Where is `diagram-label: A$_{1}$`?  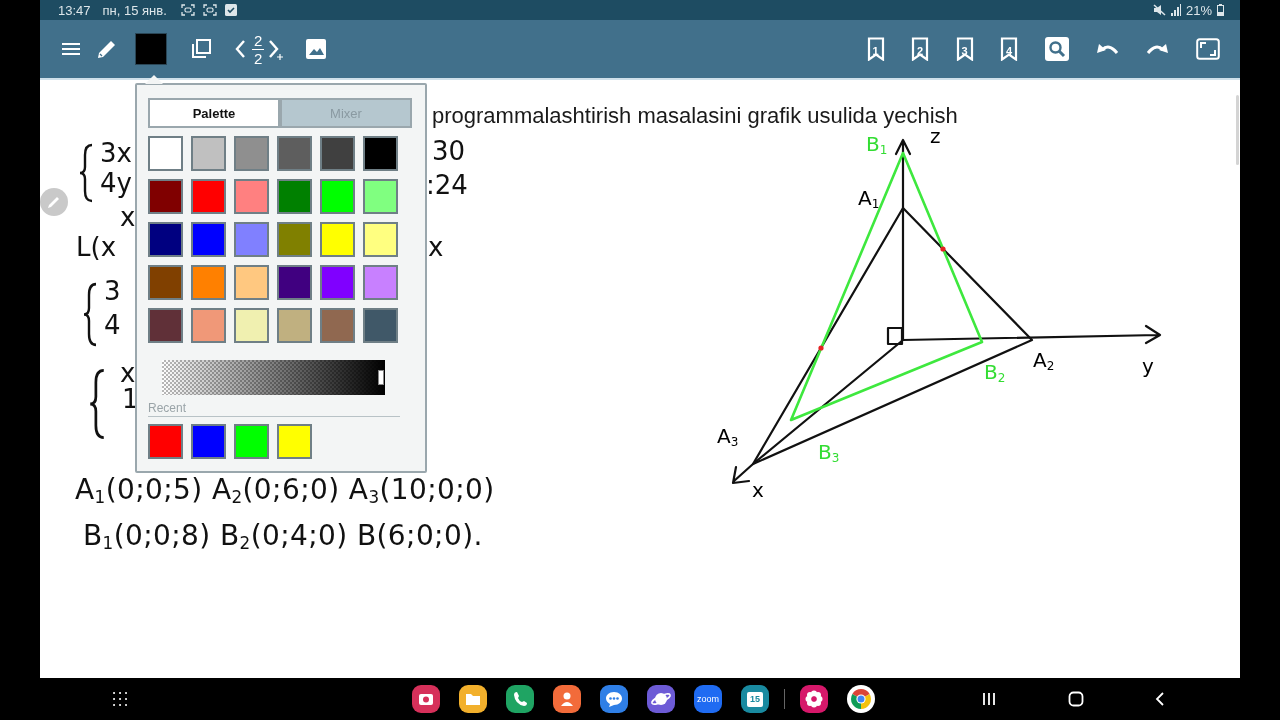
diagram-label: A$_{1}$ is located at coordinates (869, 199).